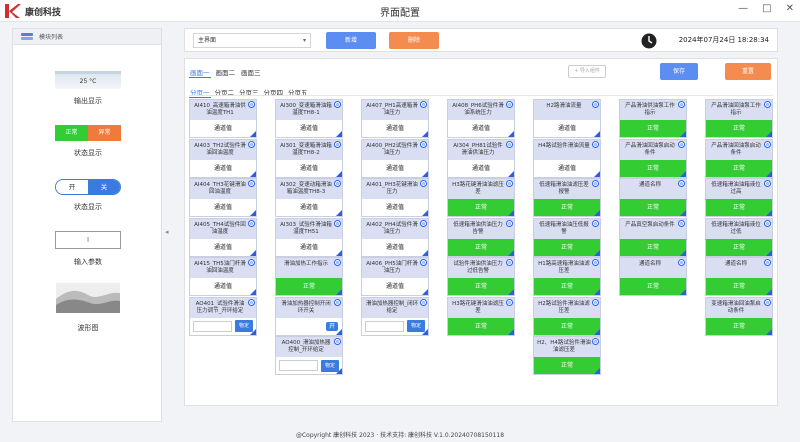 This screenshot has height=442, width=800. What do you see at coordinates (653, 118) in the screenshot?
I see `component-card: 产品滑油供油泵工作指示 正常 ⚙` at bounding box center [653, 118].